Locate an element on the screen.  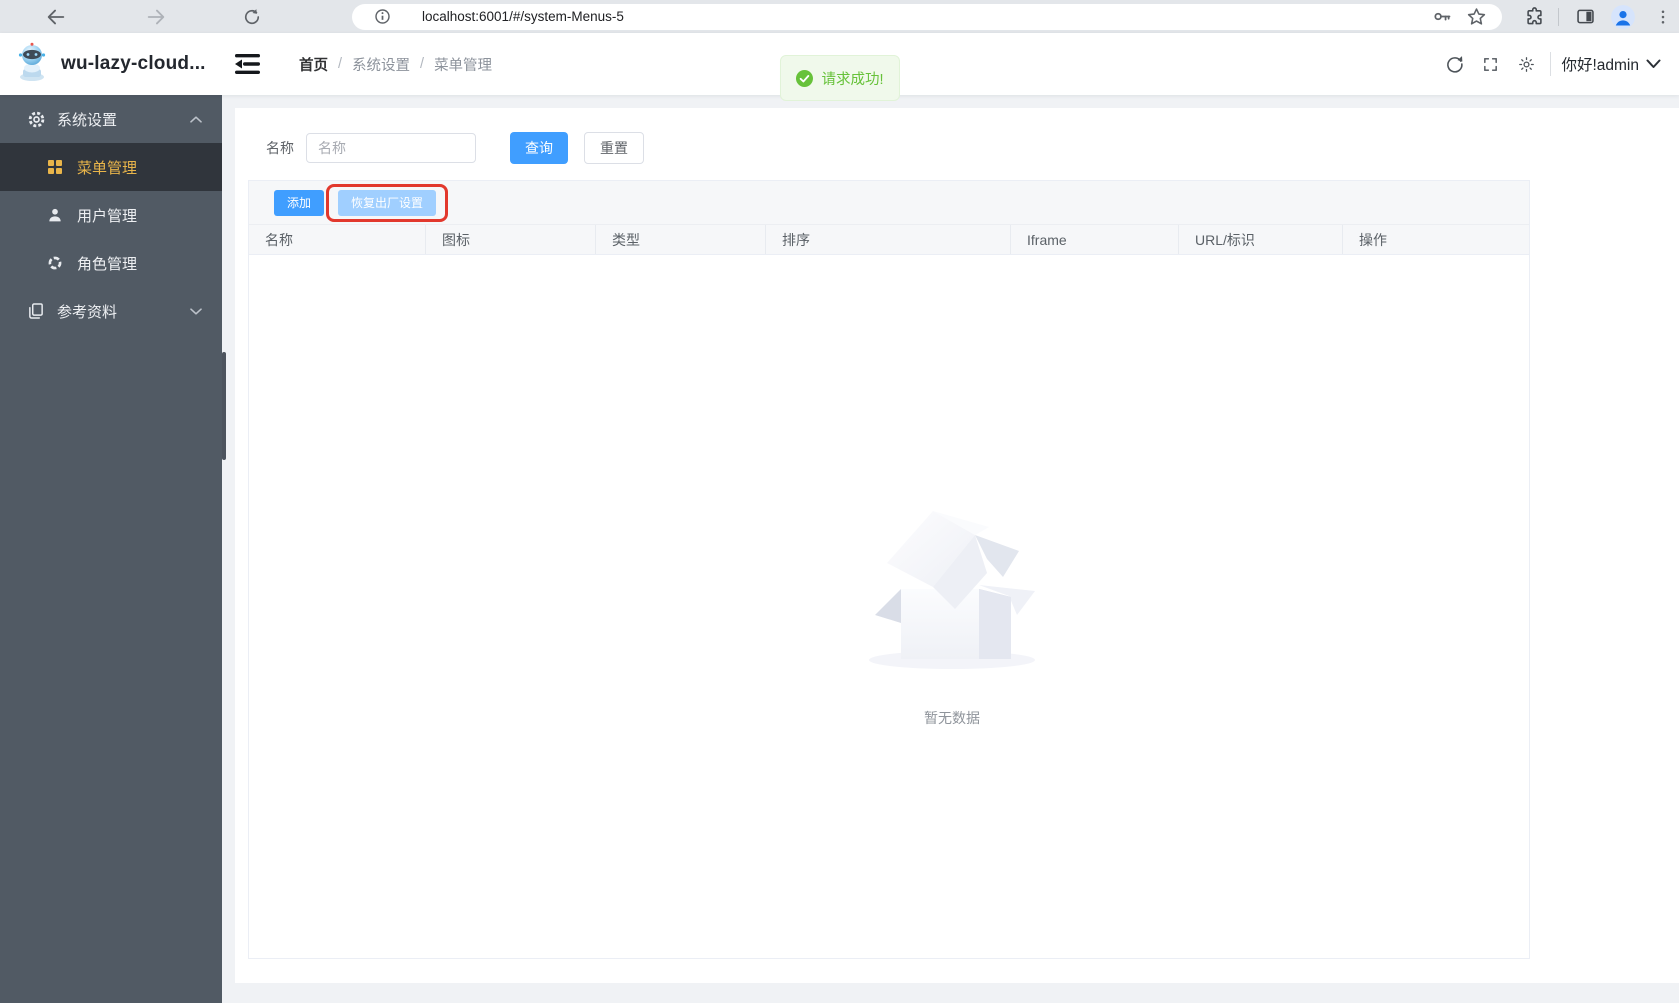
name-field-label: 名称 is located at coordinates (280, 148).